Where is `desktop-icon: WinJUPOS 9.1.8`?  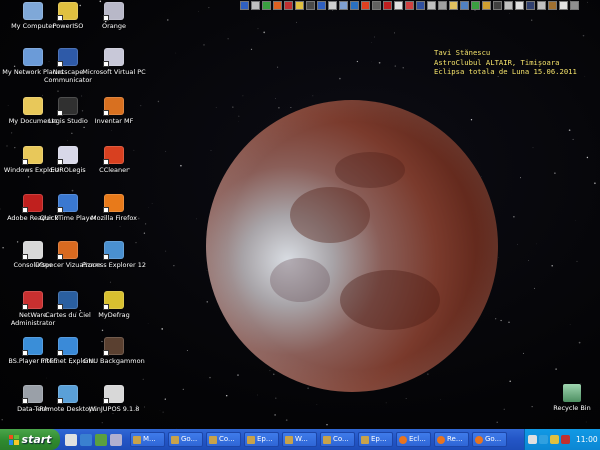
desktop-icon: WinJUPOS 9.1.8 is located at coordinates (114, 405).